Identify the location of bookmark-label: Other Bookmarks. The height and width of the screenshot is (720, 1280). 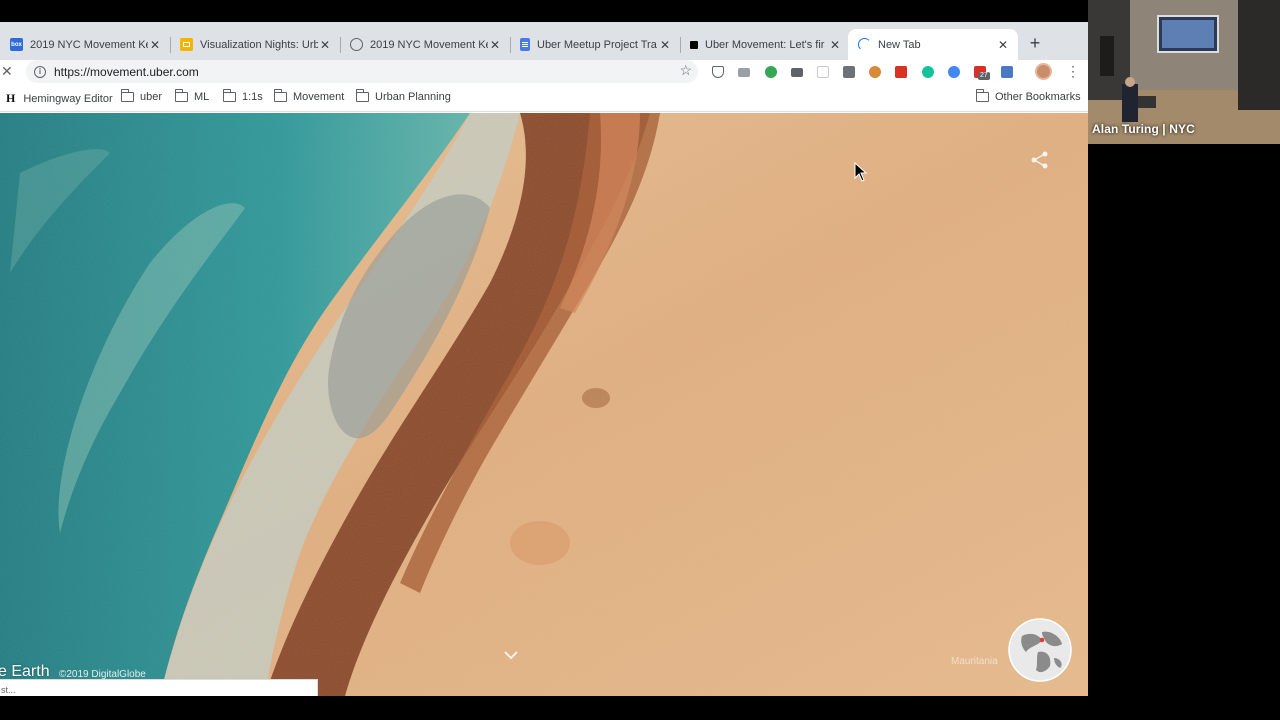
(1038, 97).